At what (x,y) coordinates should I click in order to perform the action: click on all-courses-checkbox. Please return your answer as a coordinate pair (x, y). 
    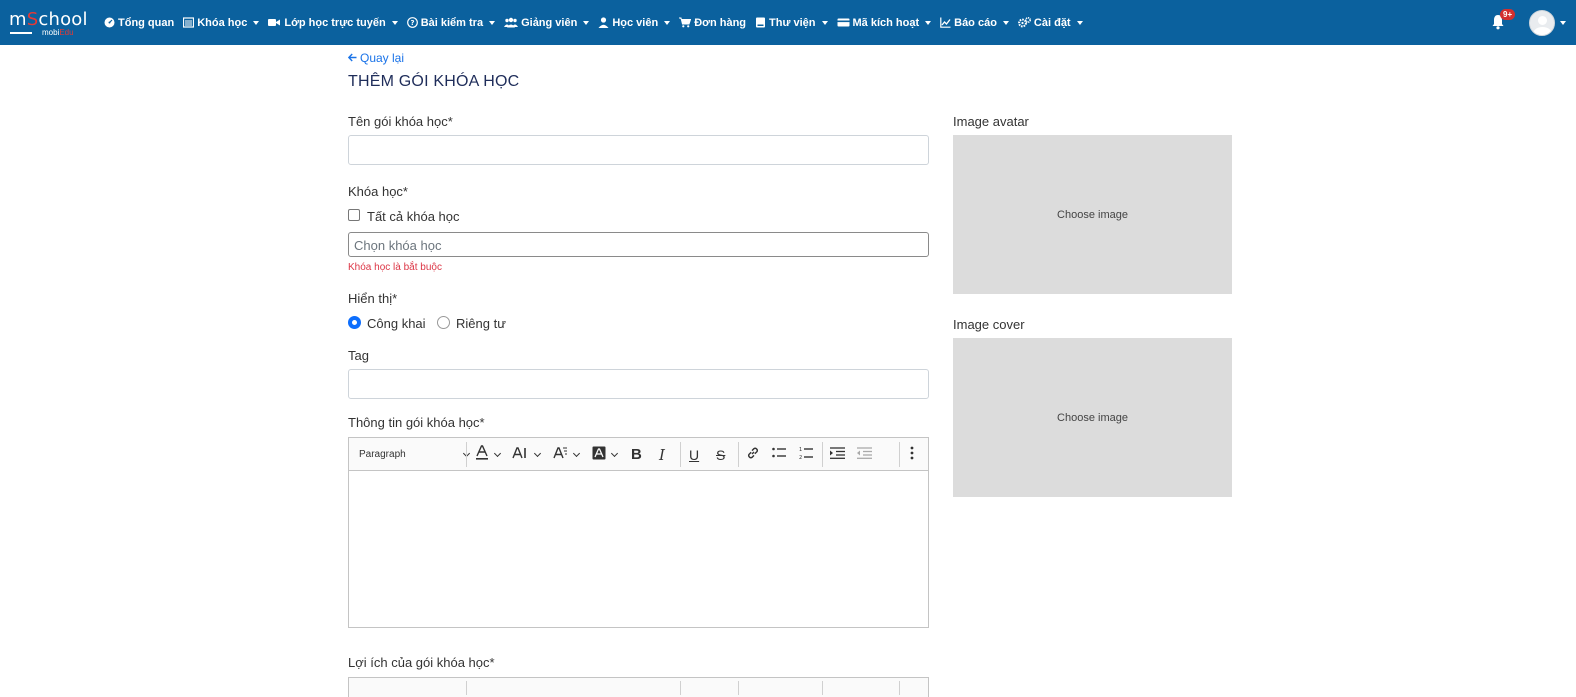
    Looking at the image, I should click on (354, 215).